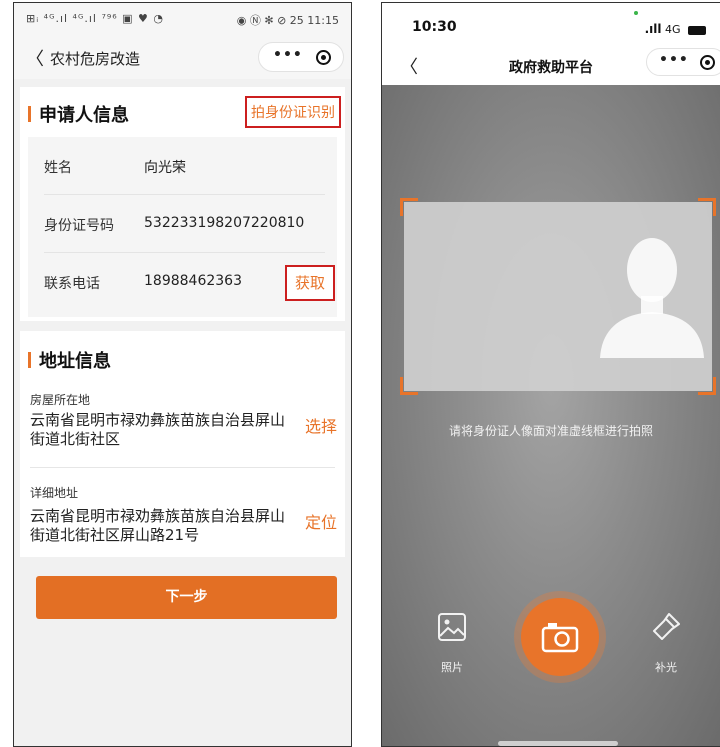  What do you see at coordinates (60, 400) in the screenshot?
I see `house-location-label: 房屋所在地` at bounding box center [60, 400].